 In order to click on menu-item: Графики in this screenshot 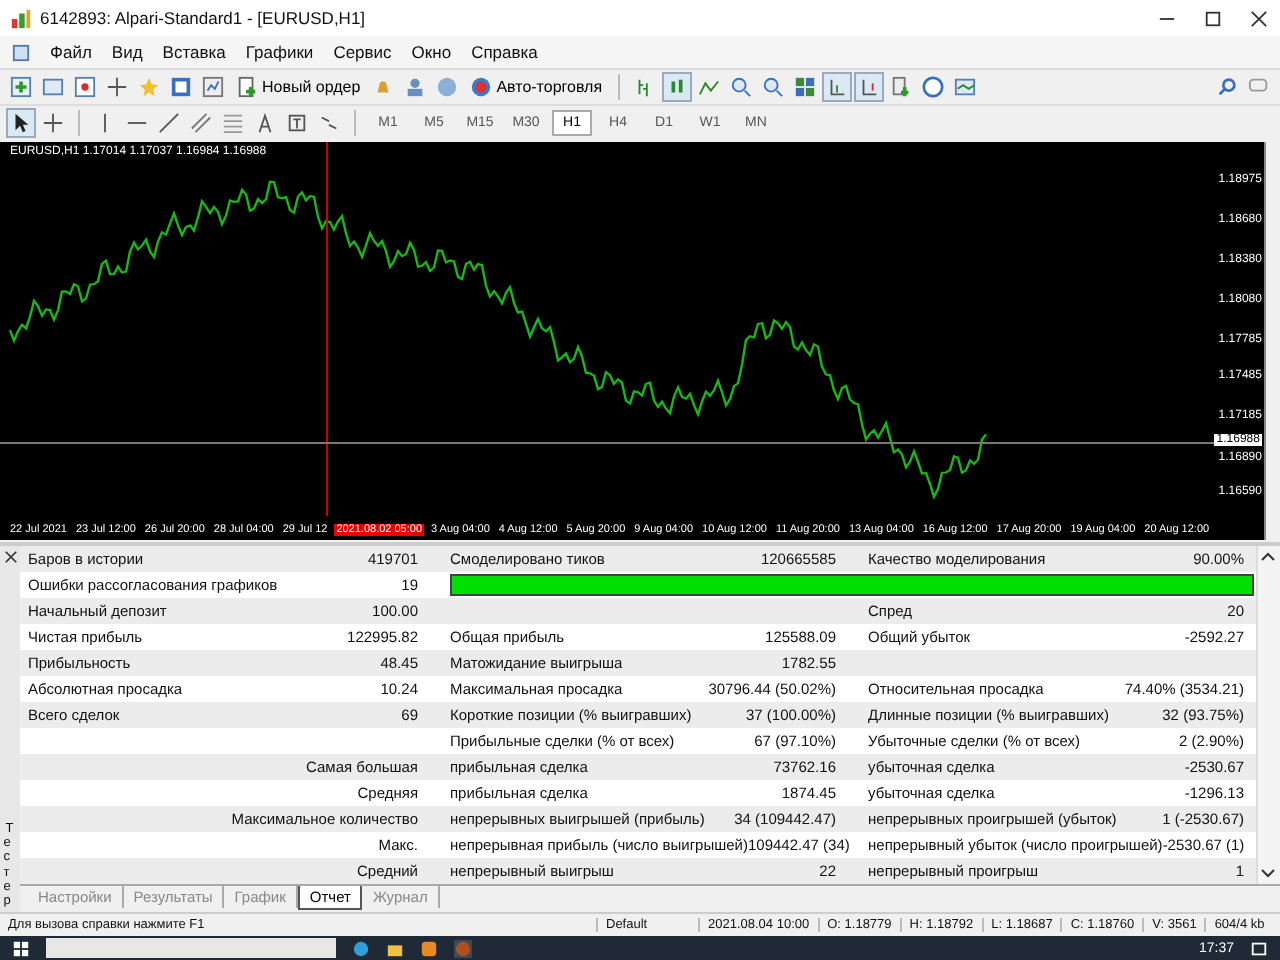, I will do `click(279, 52)`.